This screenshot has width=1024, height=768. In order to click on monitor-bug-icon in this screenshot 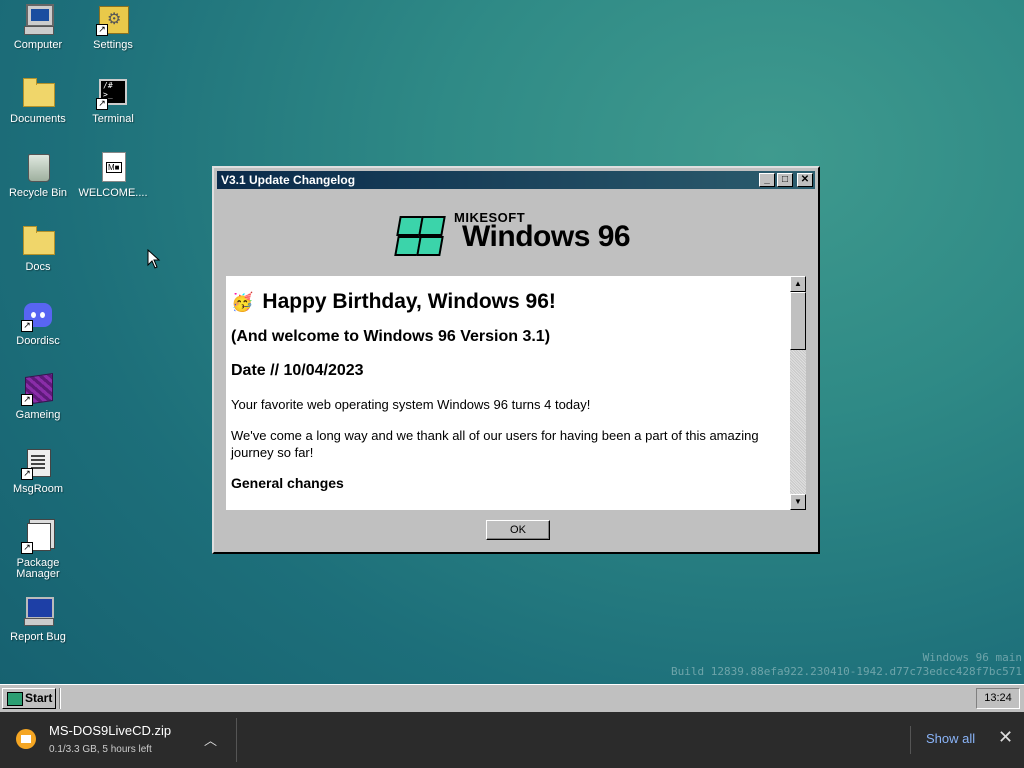, I will do `click(38, 611)`.